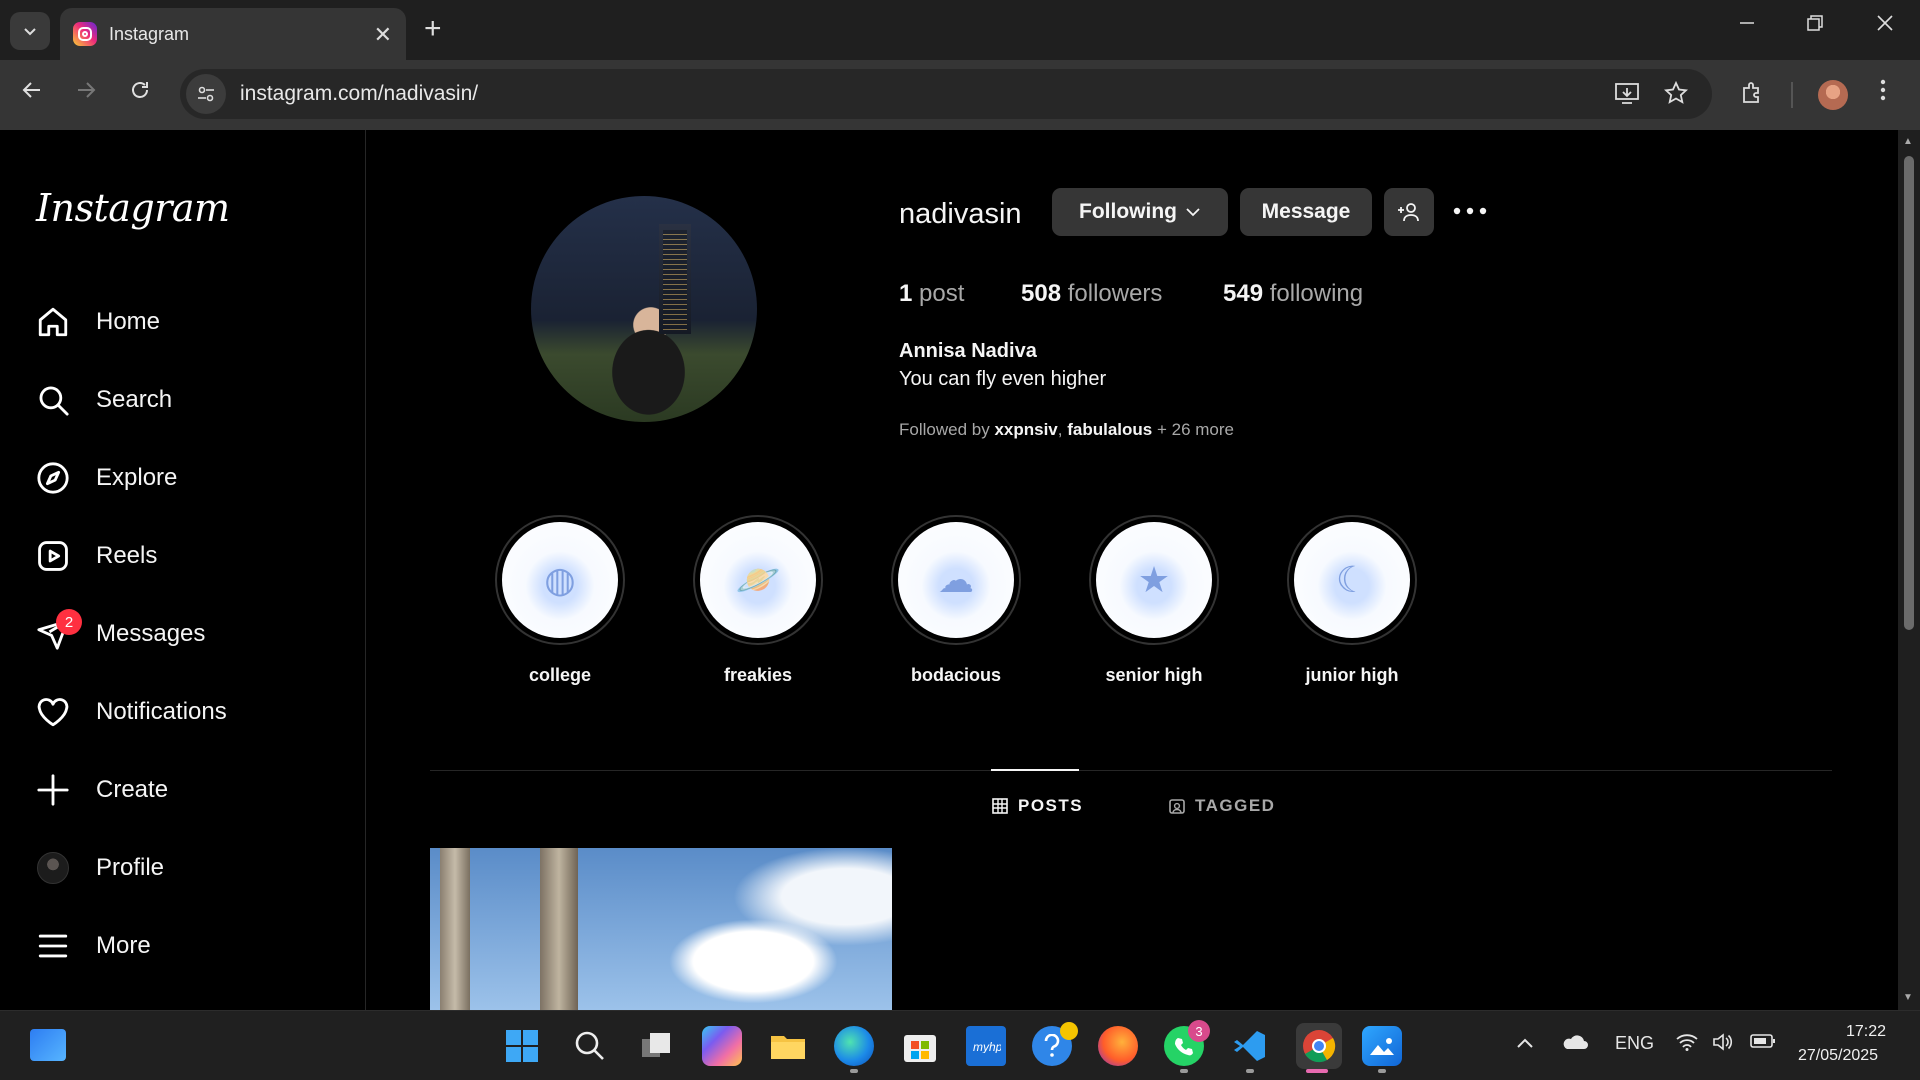 The width and height of the screenshot is (1920, 1080). Describe the element at coordinates (1306, 212) in the screenshot. I see `message-button: Message` at that location.